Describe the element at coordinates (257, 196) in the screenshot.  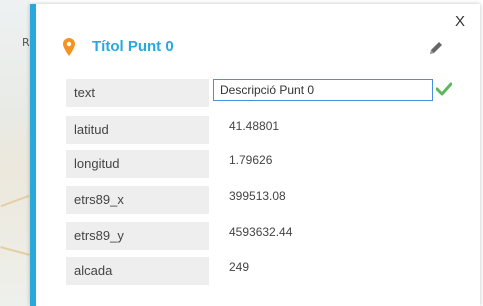
I see `field-value-etrs89-x: 399513.08` at that location.